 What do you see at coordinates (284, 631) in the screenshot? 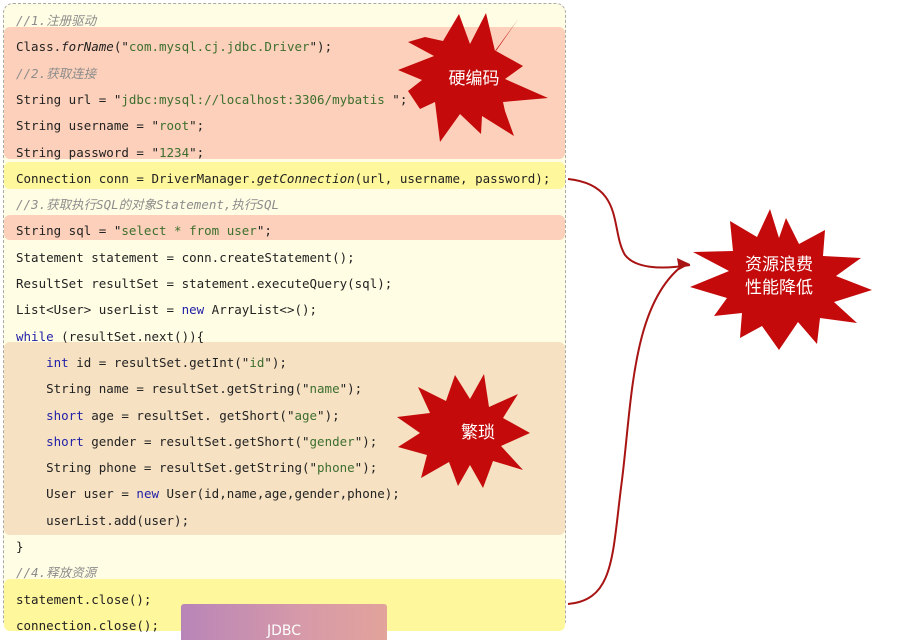
I see `jdbc-tab-label: JDBC` at bounding box center [284, 631].